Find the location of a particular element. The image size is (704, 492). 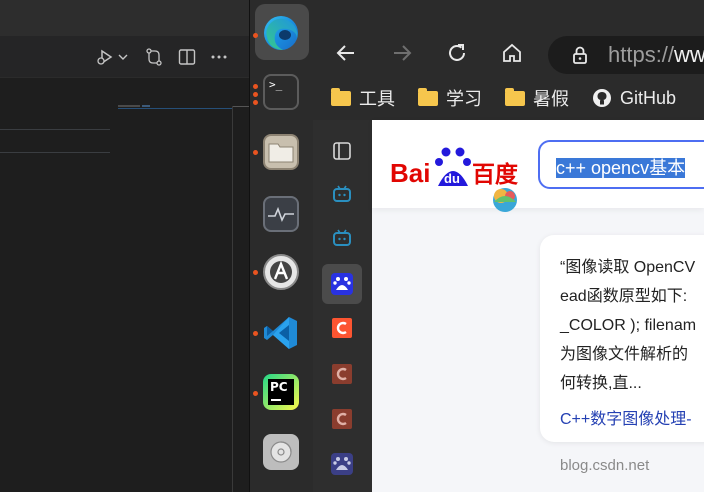

pycharm-icon: PC is located at coordinates (281, 392).